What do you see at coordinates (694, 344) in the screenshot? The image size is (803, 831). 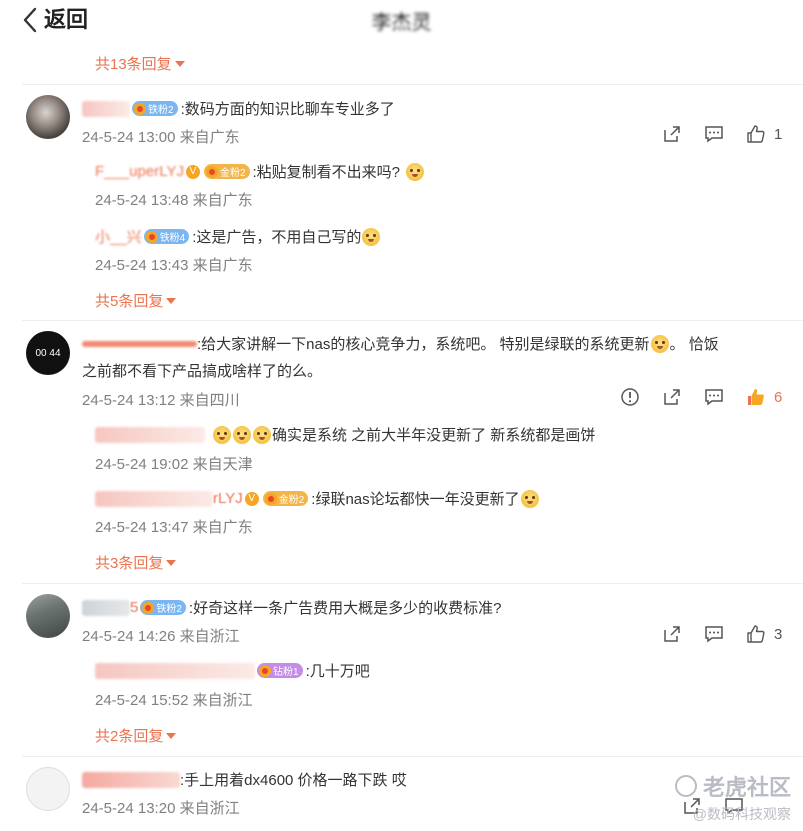 I see `comment-text-tail: 。 恰饭` at bounding box center [694, 344].